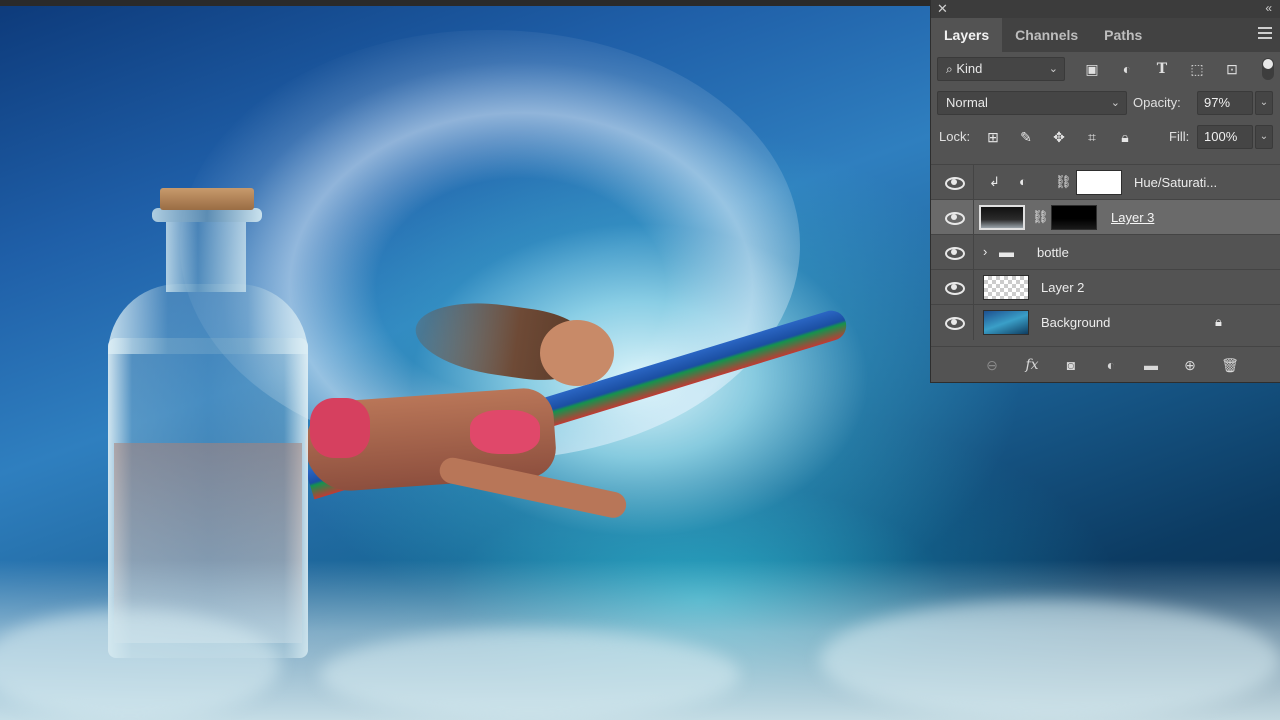  I want to click on blend-mode-select: Normal ⌄, so click(1032, 103).